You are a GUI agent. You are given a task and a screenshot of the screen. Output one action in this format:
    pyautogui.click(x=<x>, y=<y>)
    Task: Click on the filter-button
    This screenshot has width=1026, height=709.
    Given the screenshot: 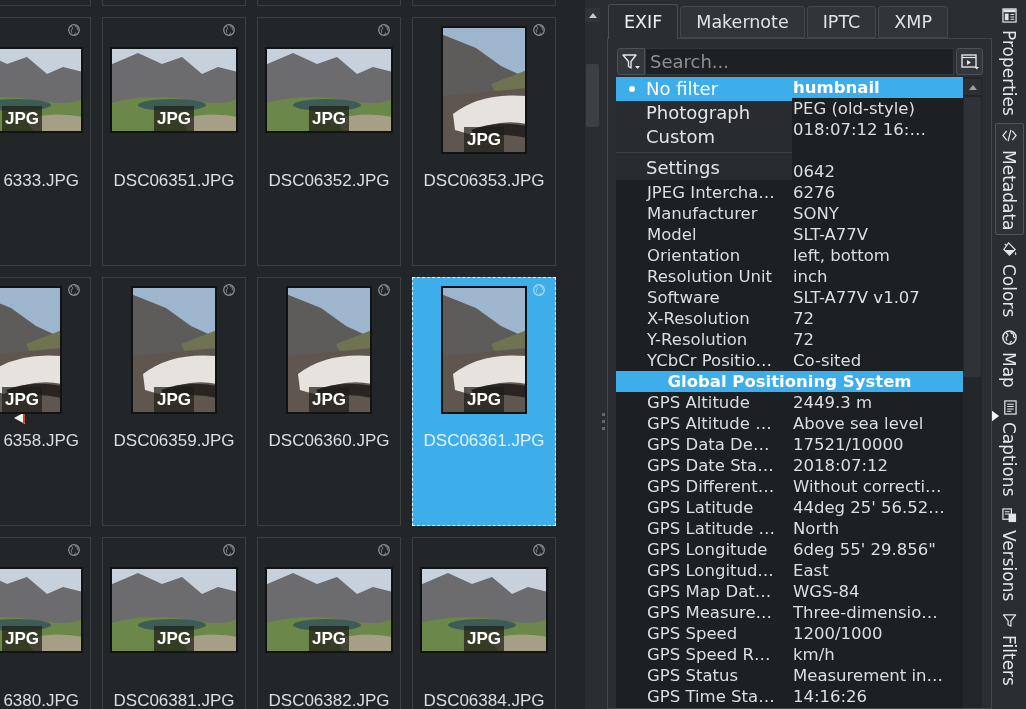 What is the action you would take?
    pyautogui.click(x=631, y=61)
    